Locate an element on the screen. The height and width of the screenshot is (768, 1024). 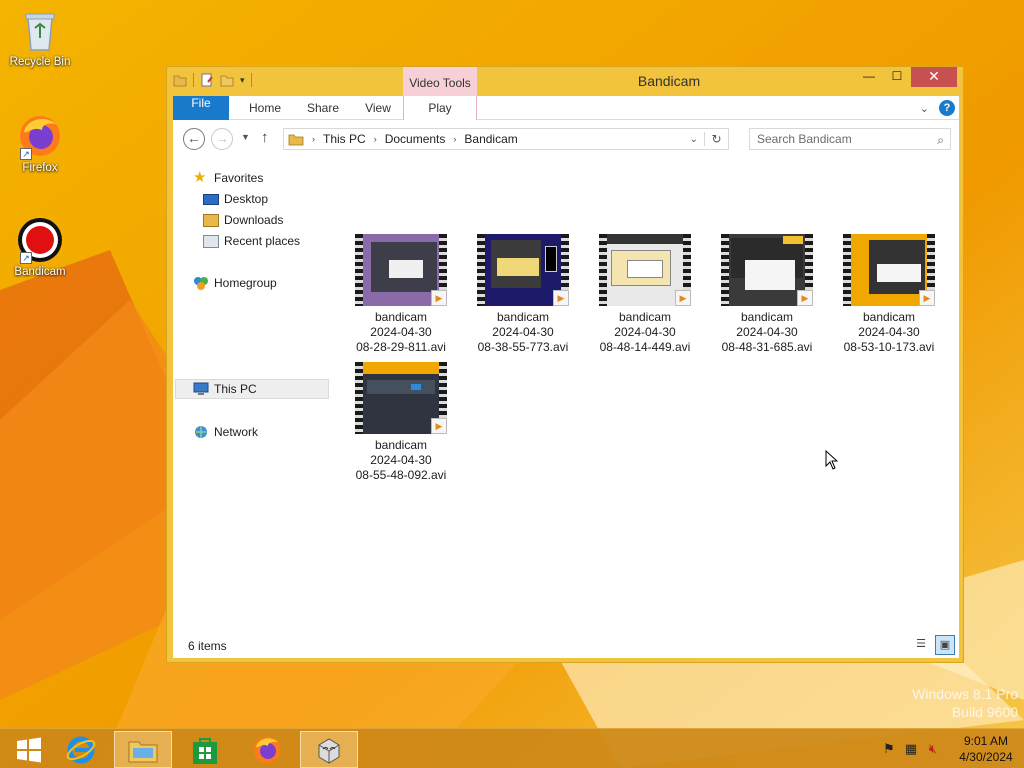
clock: 9:01 AM 4/30/2024 is located at coordinates (986, 749).